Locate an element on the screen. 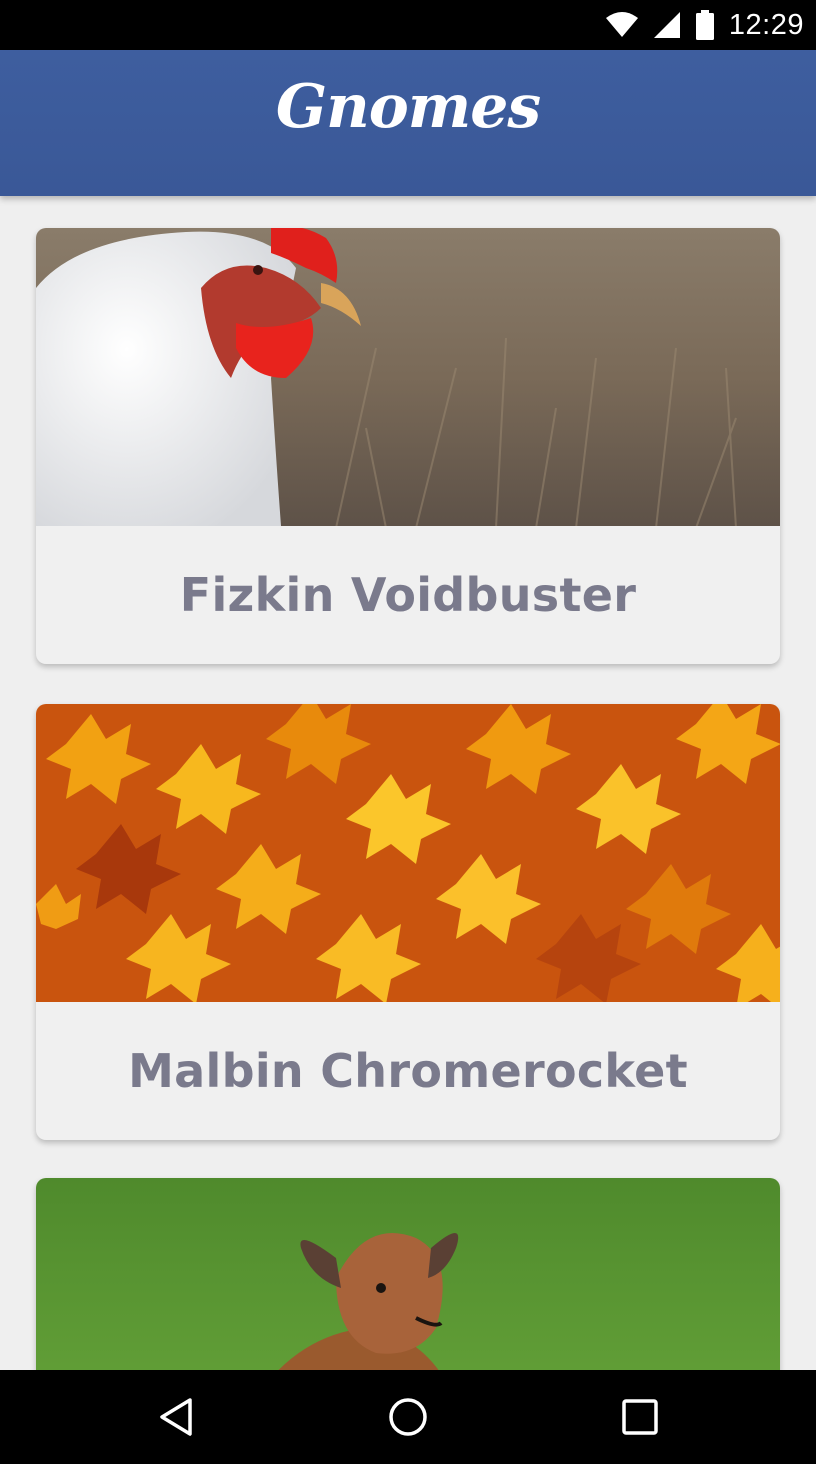  app-title: Gnomes is located at coordinates (408, 107).